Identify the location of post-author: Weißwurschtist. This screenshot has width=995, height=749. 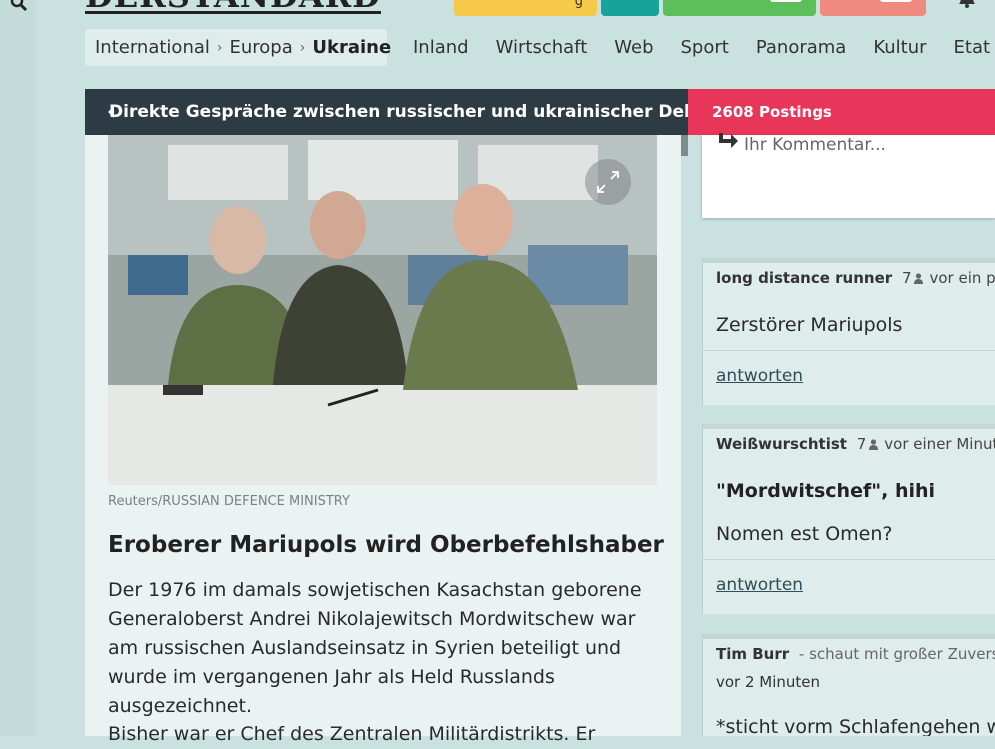
(781, 444).